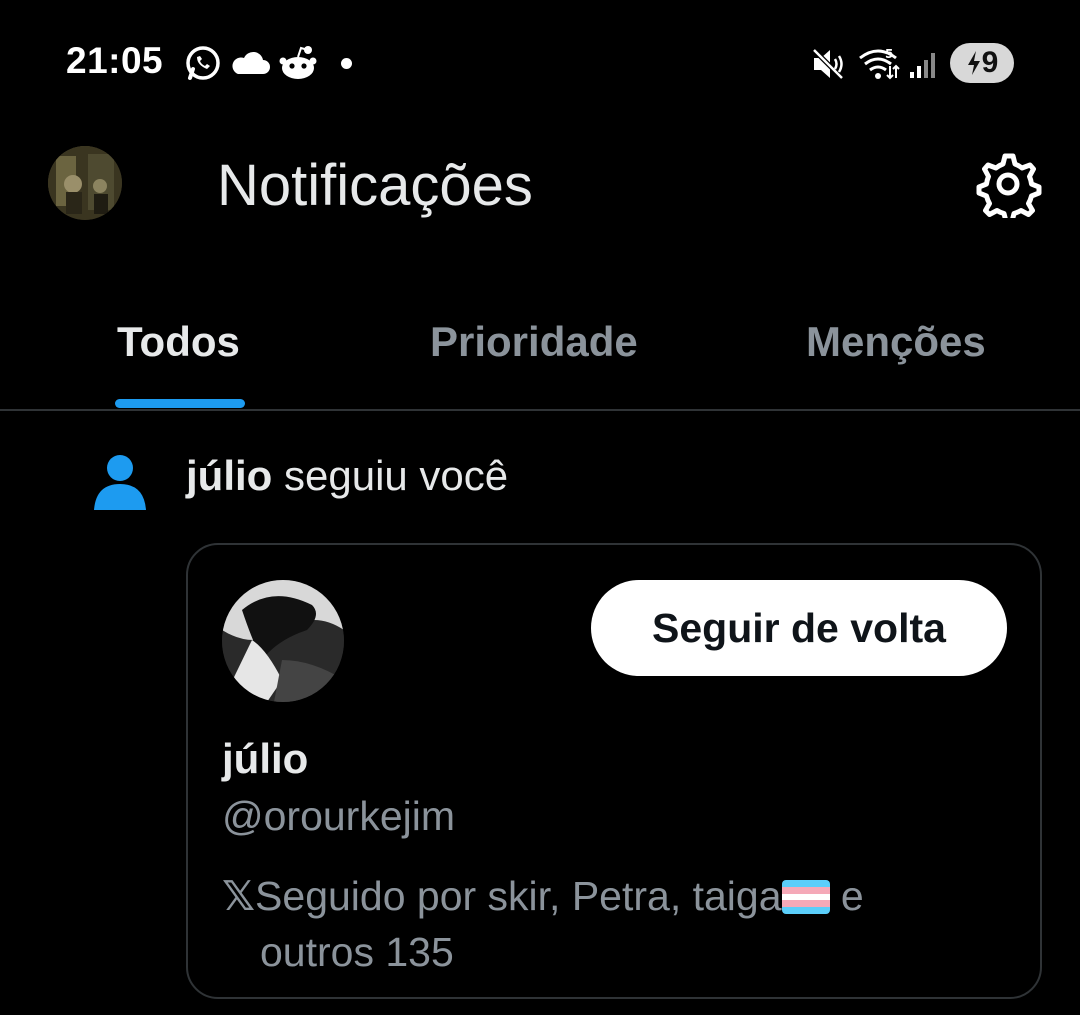  What do you see at coordinates (889, 54) in the screenshot?
I see `svg-text: 5` at bounding box center [889, 54].